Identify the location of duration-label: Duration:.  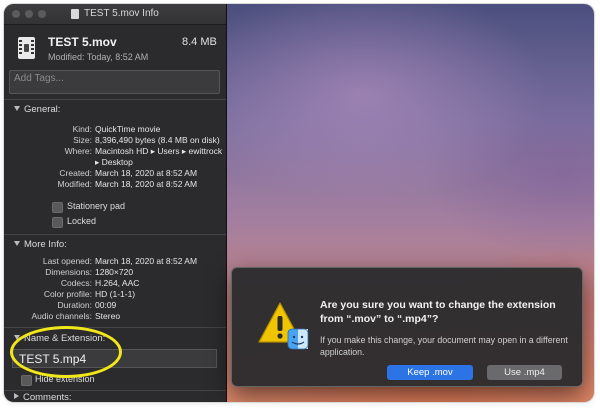
(75, 305).